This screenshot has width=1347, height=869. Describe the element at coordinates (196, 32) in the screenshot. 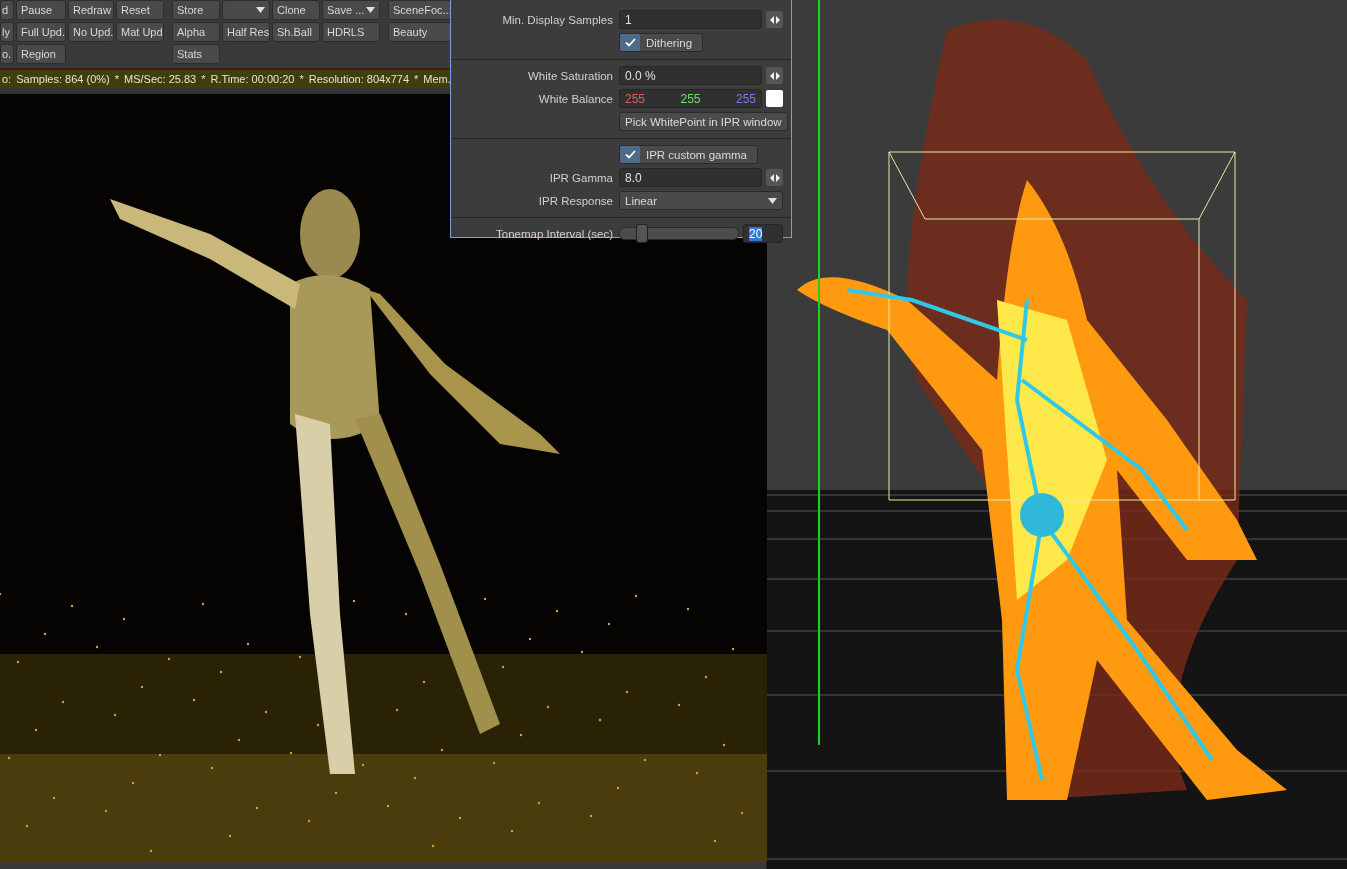

I see `toolbar-button: Alpha` at that location.